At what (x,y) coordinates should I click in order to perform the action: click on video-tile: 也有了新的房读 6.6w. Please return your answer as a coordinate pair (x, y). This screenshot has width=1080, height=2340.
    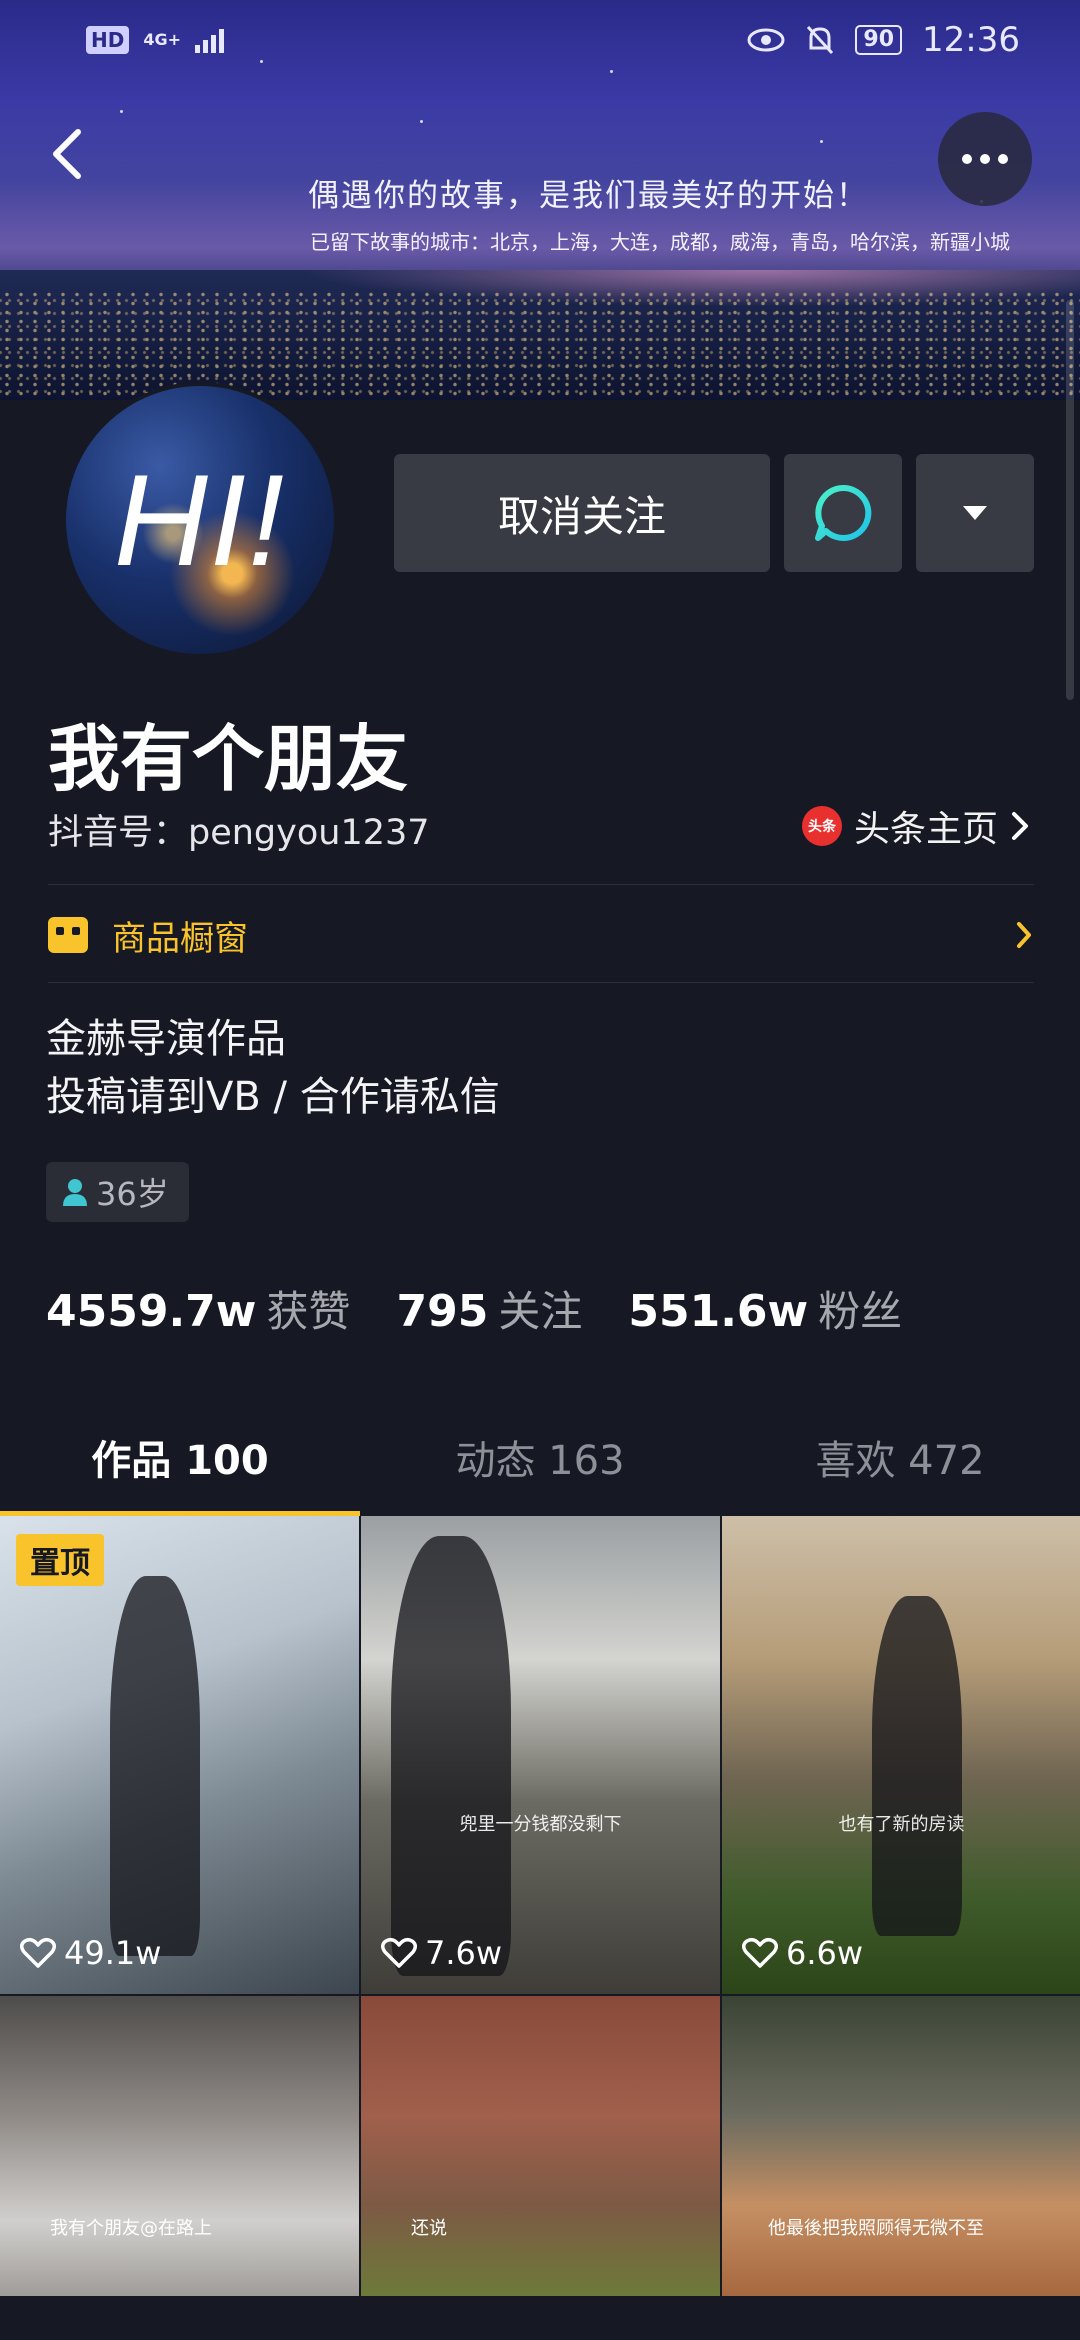
    Looking at the image, I should click on (901, 1755).